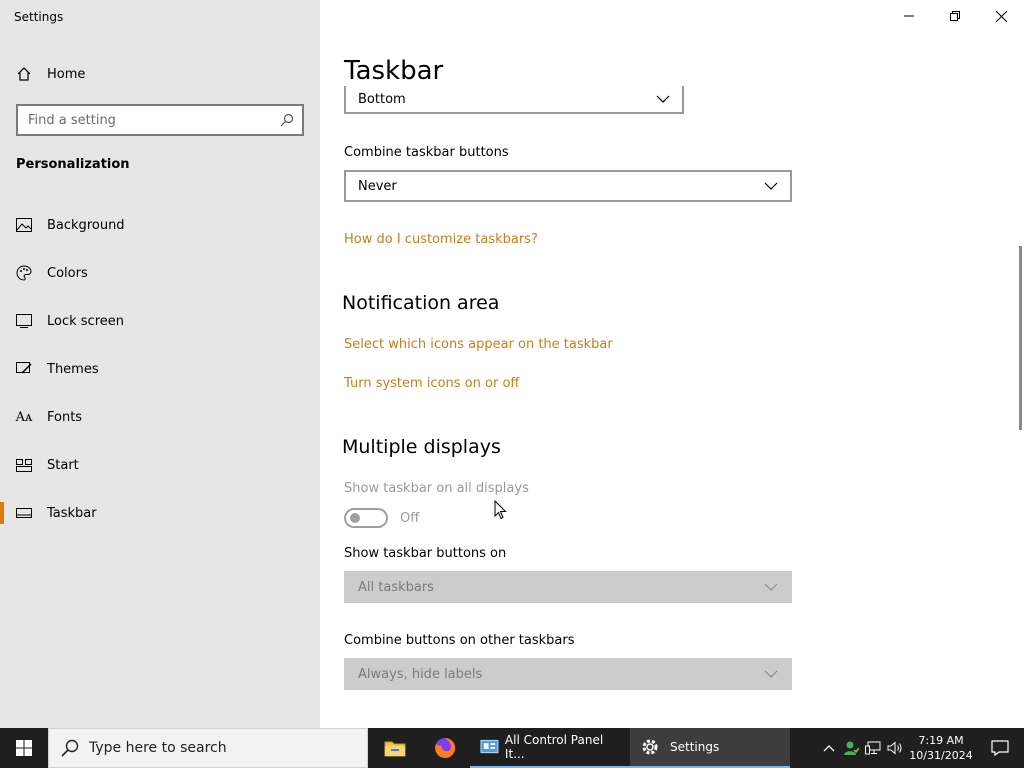 The image size is (1024, 768). I want to click on start-button, so click(24, 748).